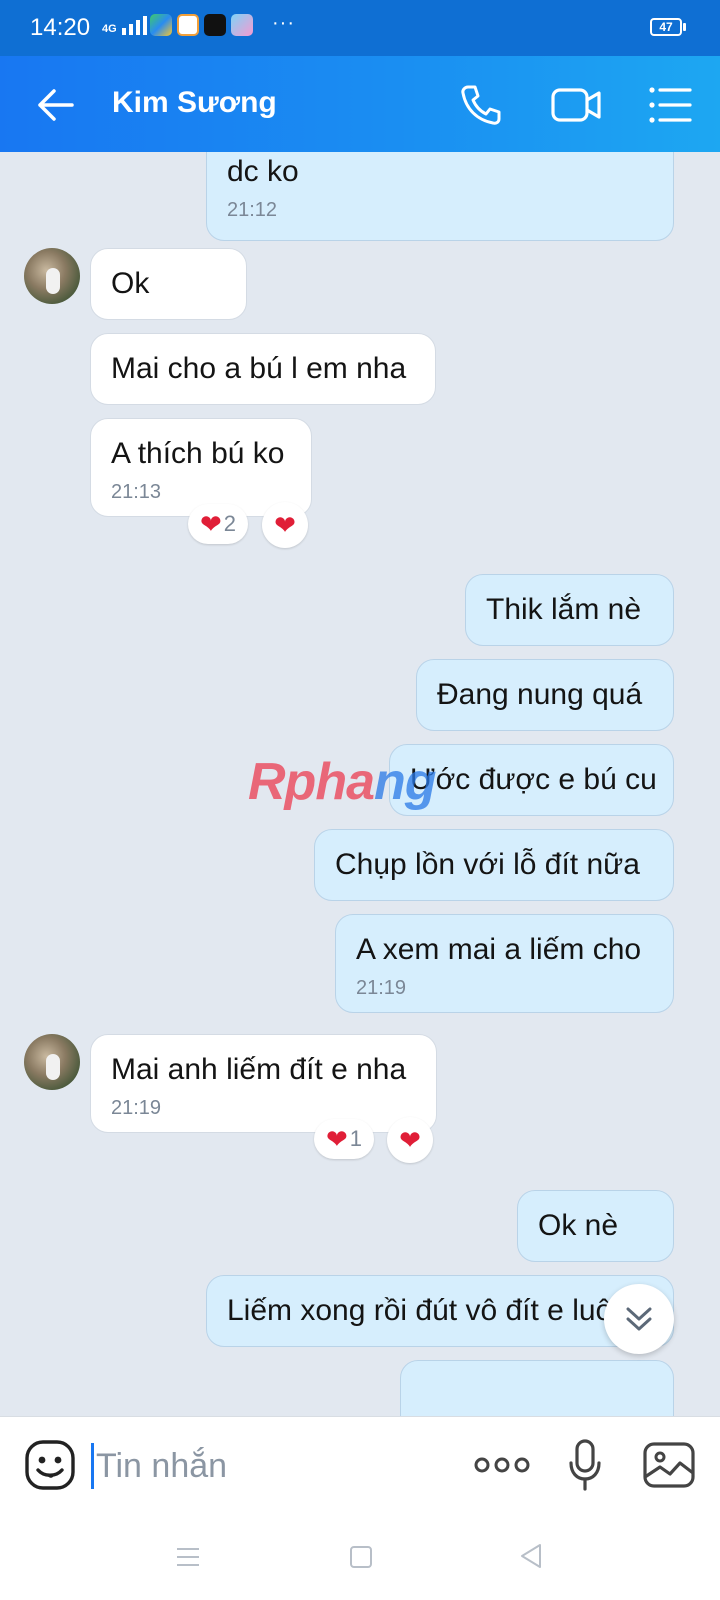 The height and width of the screenshot is (1600, 720). What do you see at coordinates (60, 27) in the screenshot?
I see `status-time: 14:20` at bounding box center [60, 27].